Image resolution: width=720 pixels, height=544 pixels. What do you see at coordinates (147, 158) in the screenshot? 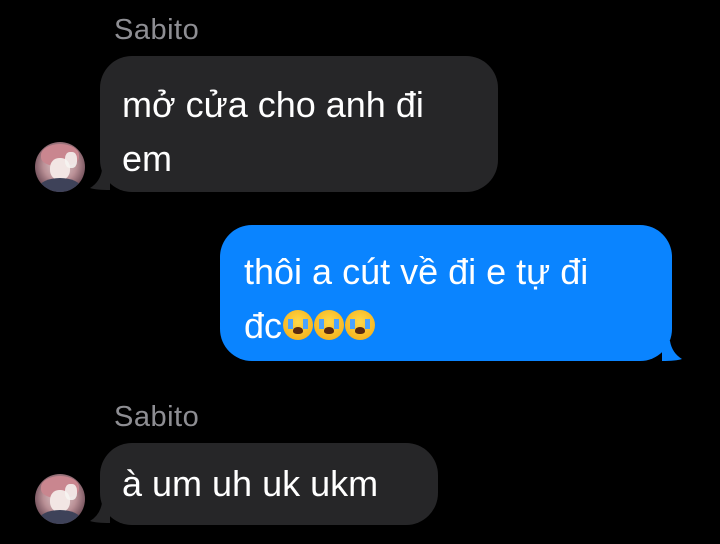
I see `message-text-line: em` at bounding box center [147, 158].